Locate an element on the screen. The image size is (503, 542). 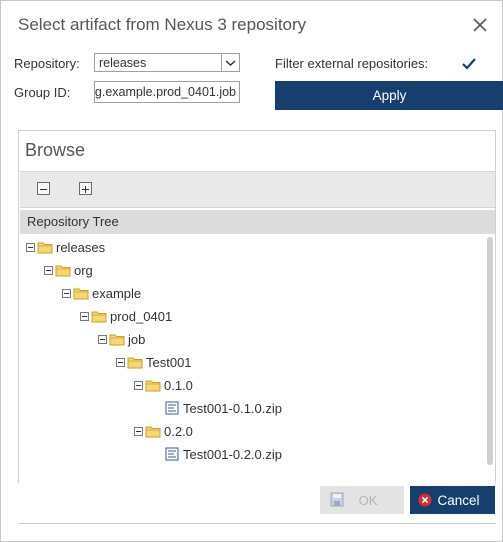
tree-node-prod-0401: prod_0401 is located at coordinates (126, 316).